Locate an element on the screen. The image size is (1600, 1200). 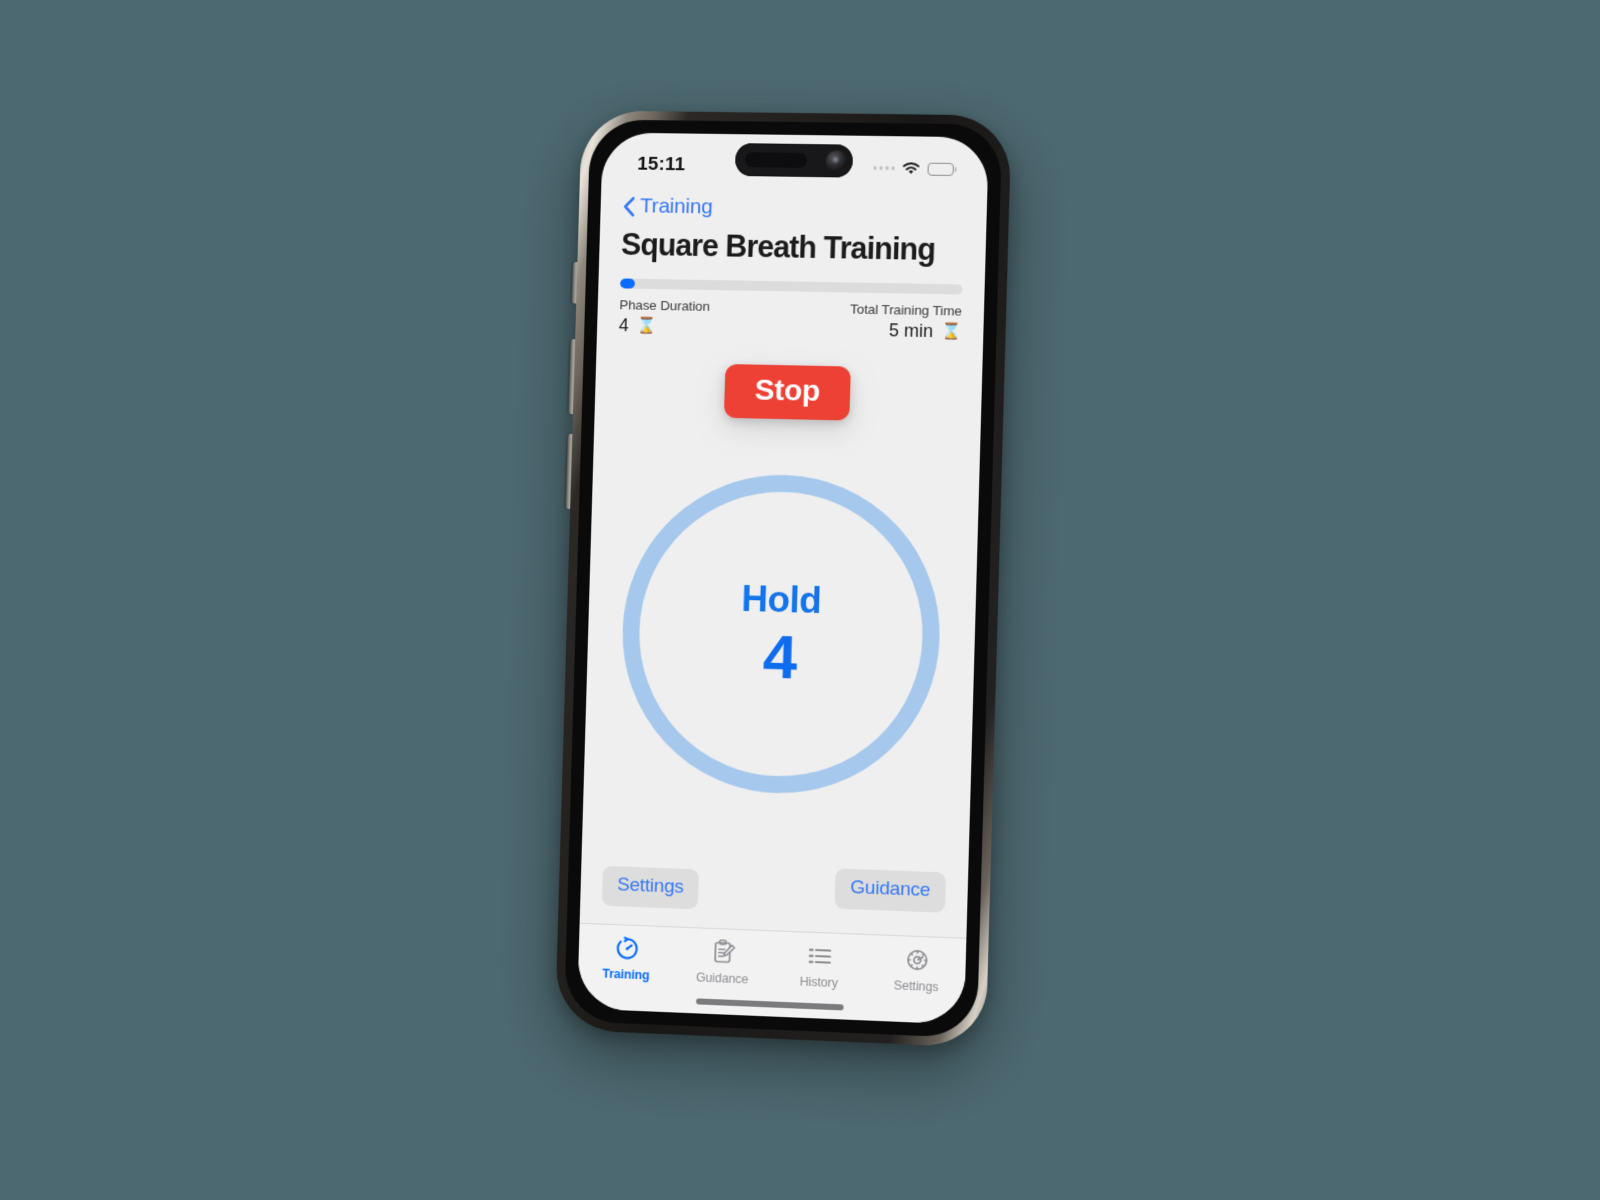
stop-button: Stop is located at coordinates (787, 392).